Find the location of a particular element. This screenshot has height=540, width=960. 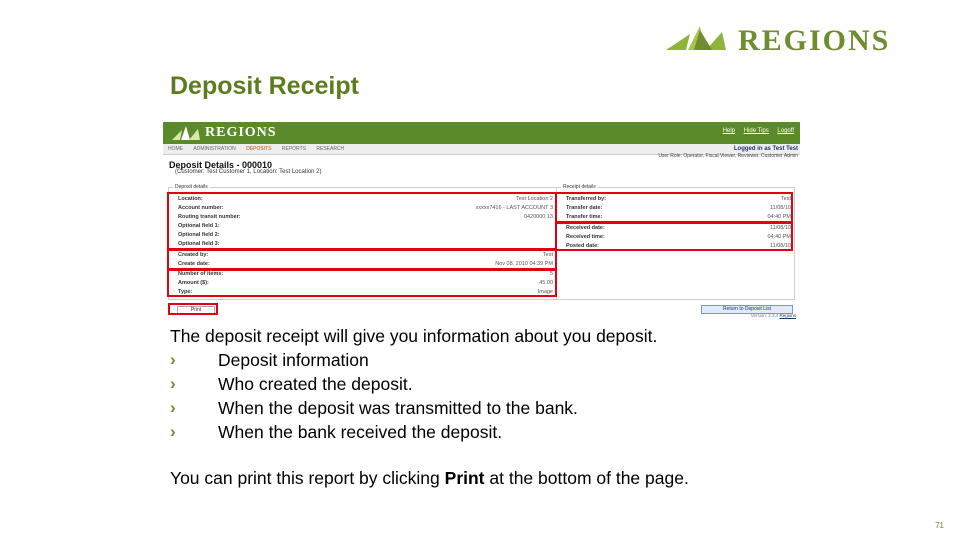

tab-deposits: DEPOSITS is located at coordinates (258, 149).